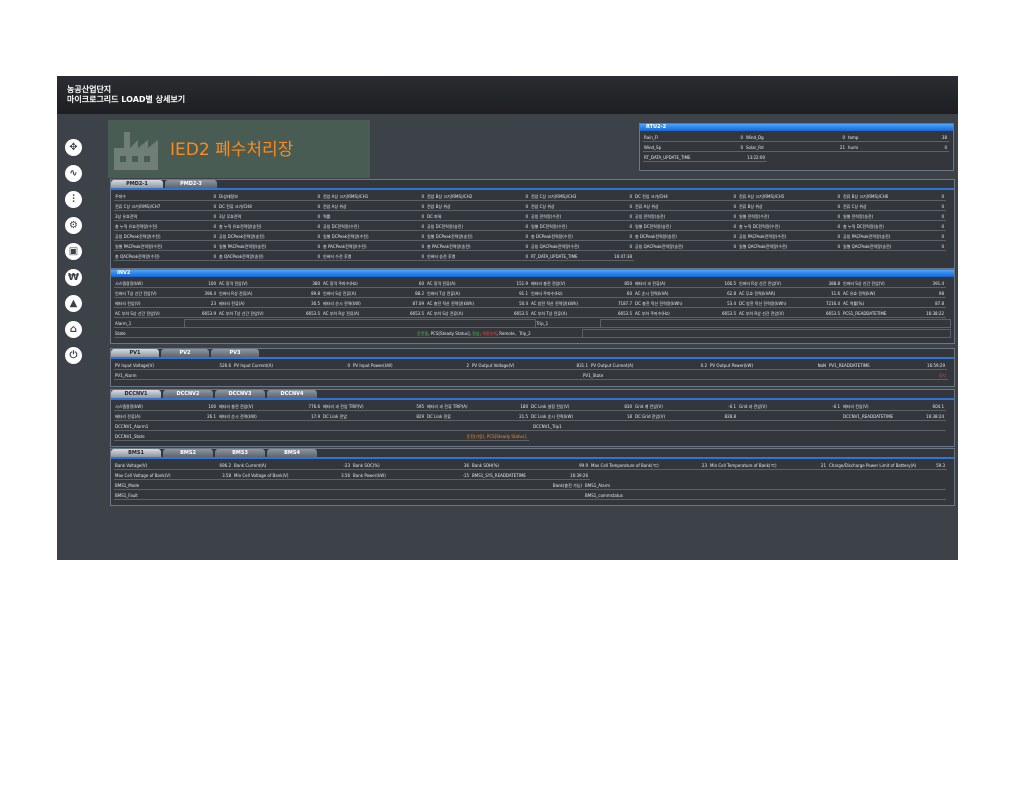 This screenshot has height=807, width=1016. What do you see at coordinates (188, 394) in the screenshot?
I see `tab-dccnv2: DCCNV2` at bounding box center [188, 394].